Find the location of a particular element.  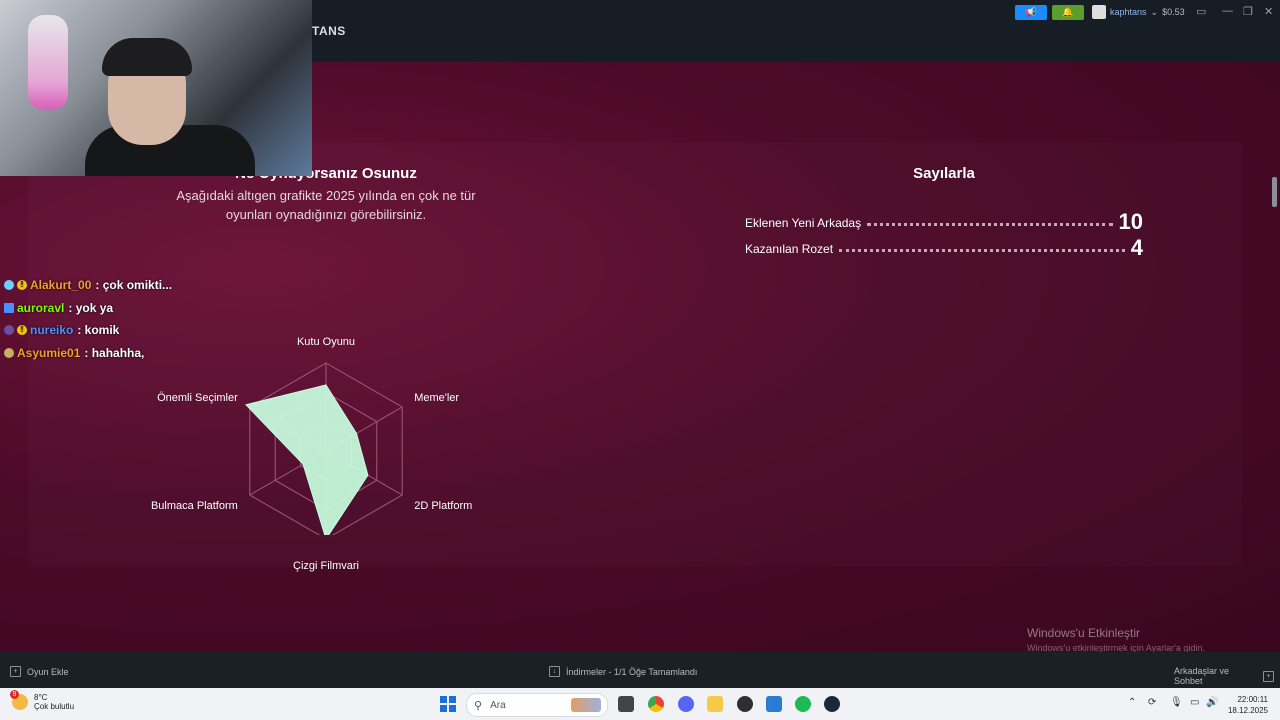

taskbar-clock: 22:00:11 18.12.2025 is located at coordinates (1247, 705).